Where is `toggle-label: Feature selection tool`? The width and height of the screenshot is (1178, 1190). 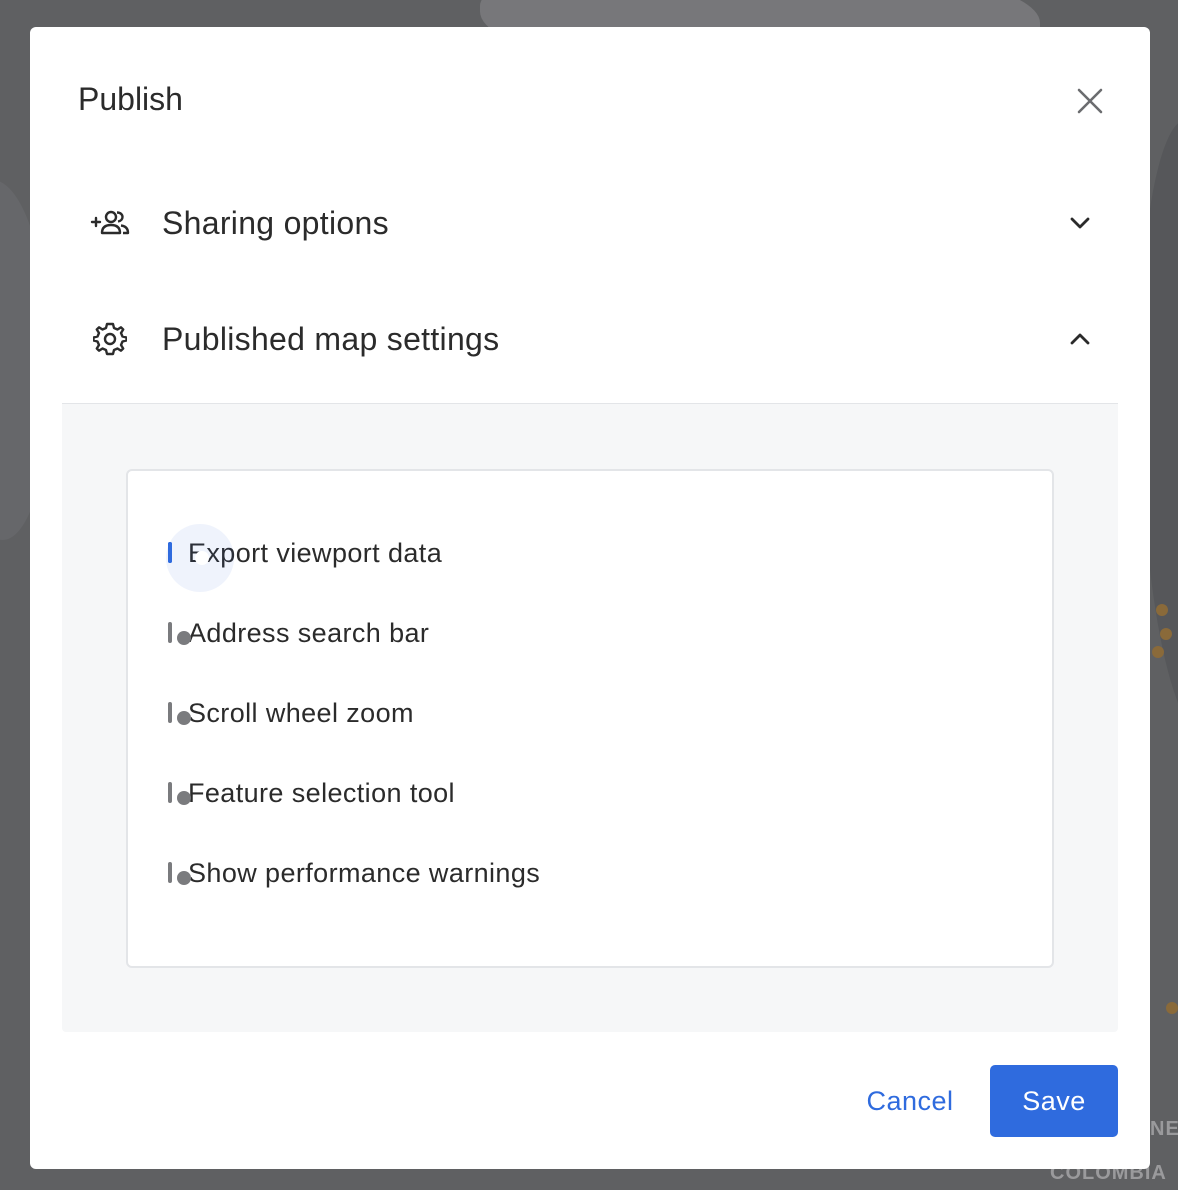
toggle-label: Feature selection tool is located at coordinates (321, 792).